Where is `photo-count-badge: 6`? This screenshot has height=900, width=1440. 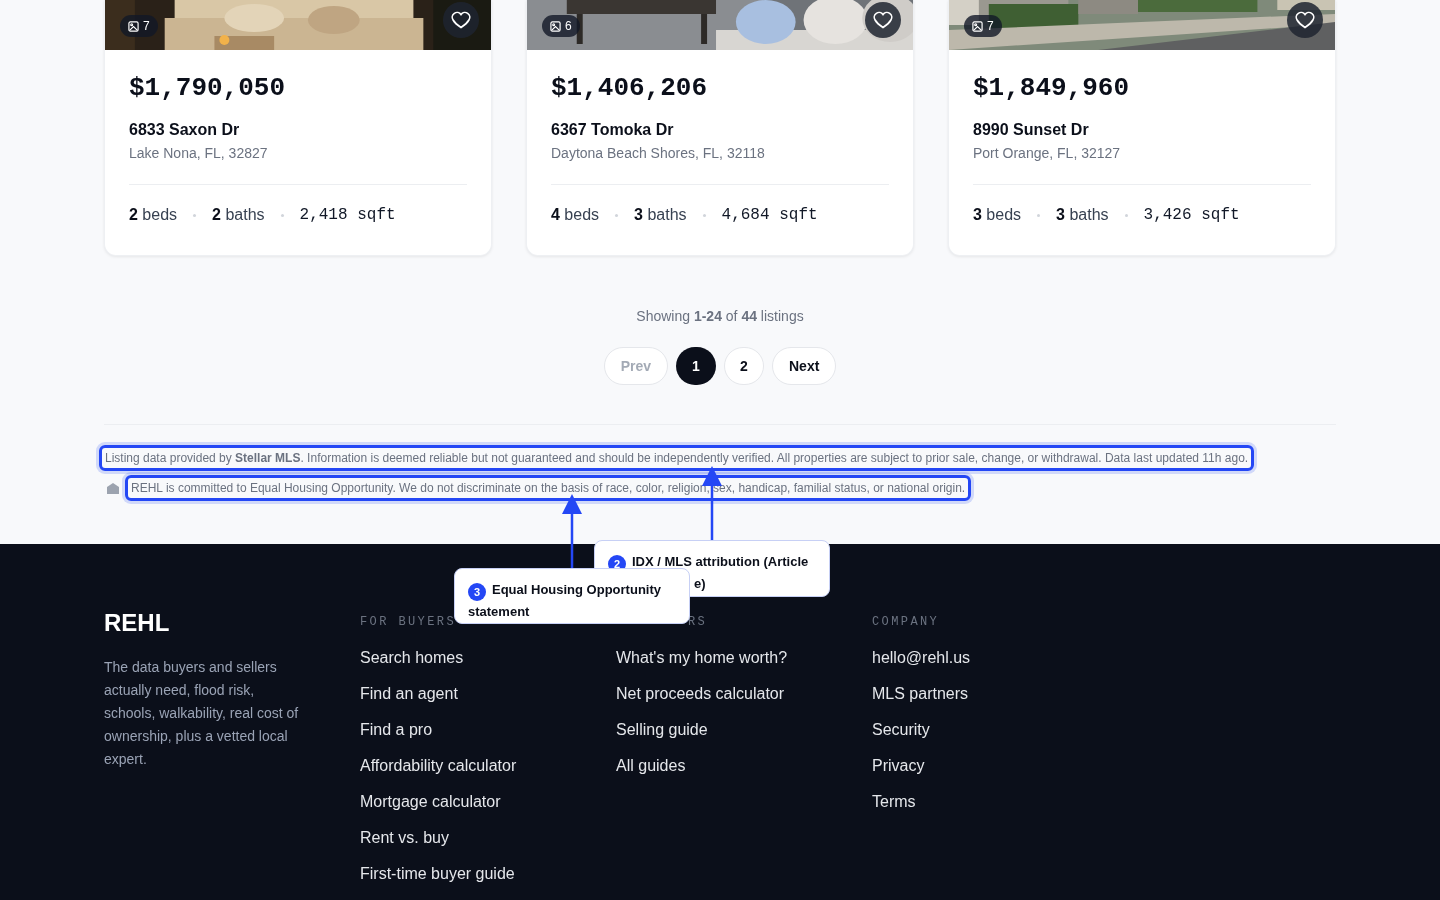
photo-count-badge: 6 is located at coordinates (561, 26).